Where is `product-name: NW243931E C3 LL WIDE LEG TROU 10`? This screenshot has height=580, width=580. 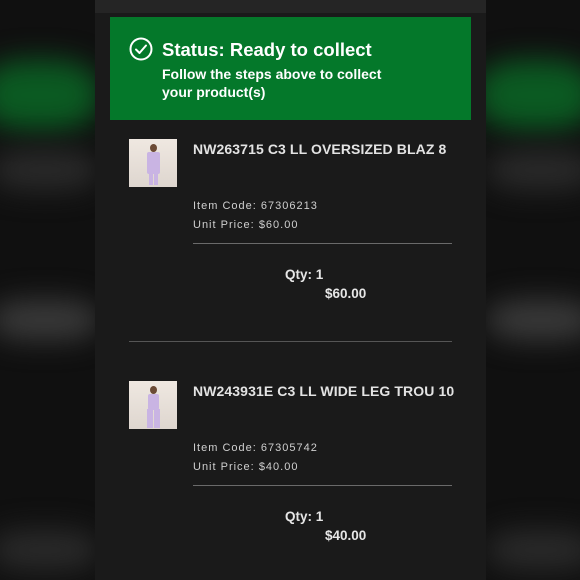
product-name: NW243931E C3 LL WIDE LEG TROU 10 is located at coordinates (323, 391).